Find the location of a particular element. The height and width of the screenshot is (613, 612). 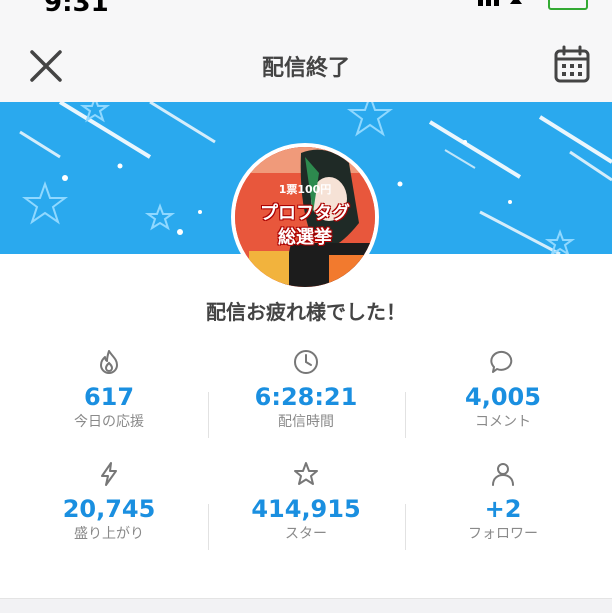

bottom-separator is located at coordinates (306, 605).